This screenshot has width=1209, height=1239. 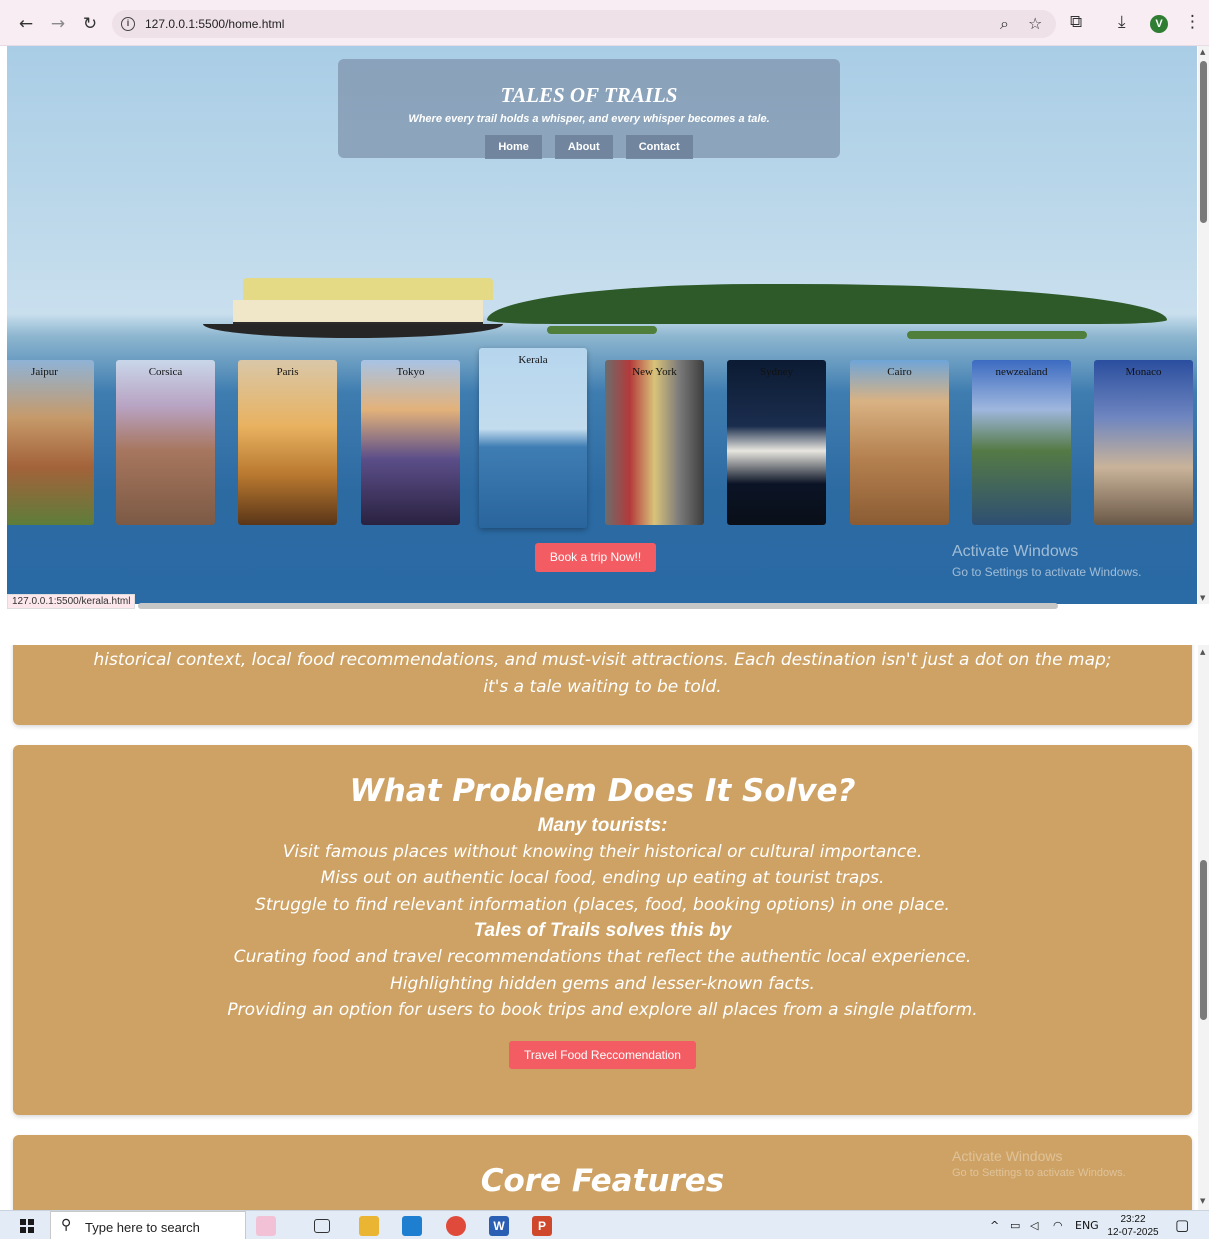 What do you see at coordinates (602, 791) in the screenshot?
I see `problem-title: What Problem Does It Solve?` at bounding box center [602, 791].